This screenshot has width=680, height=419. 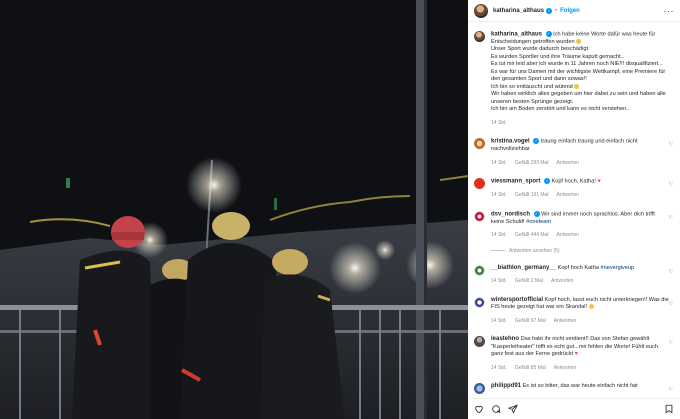 I want to click on view-replies-label: Antworten ansehen (5), so click(x=534, y=251).